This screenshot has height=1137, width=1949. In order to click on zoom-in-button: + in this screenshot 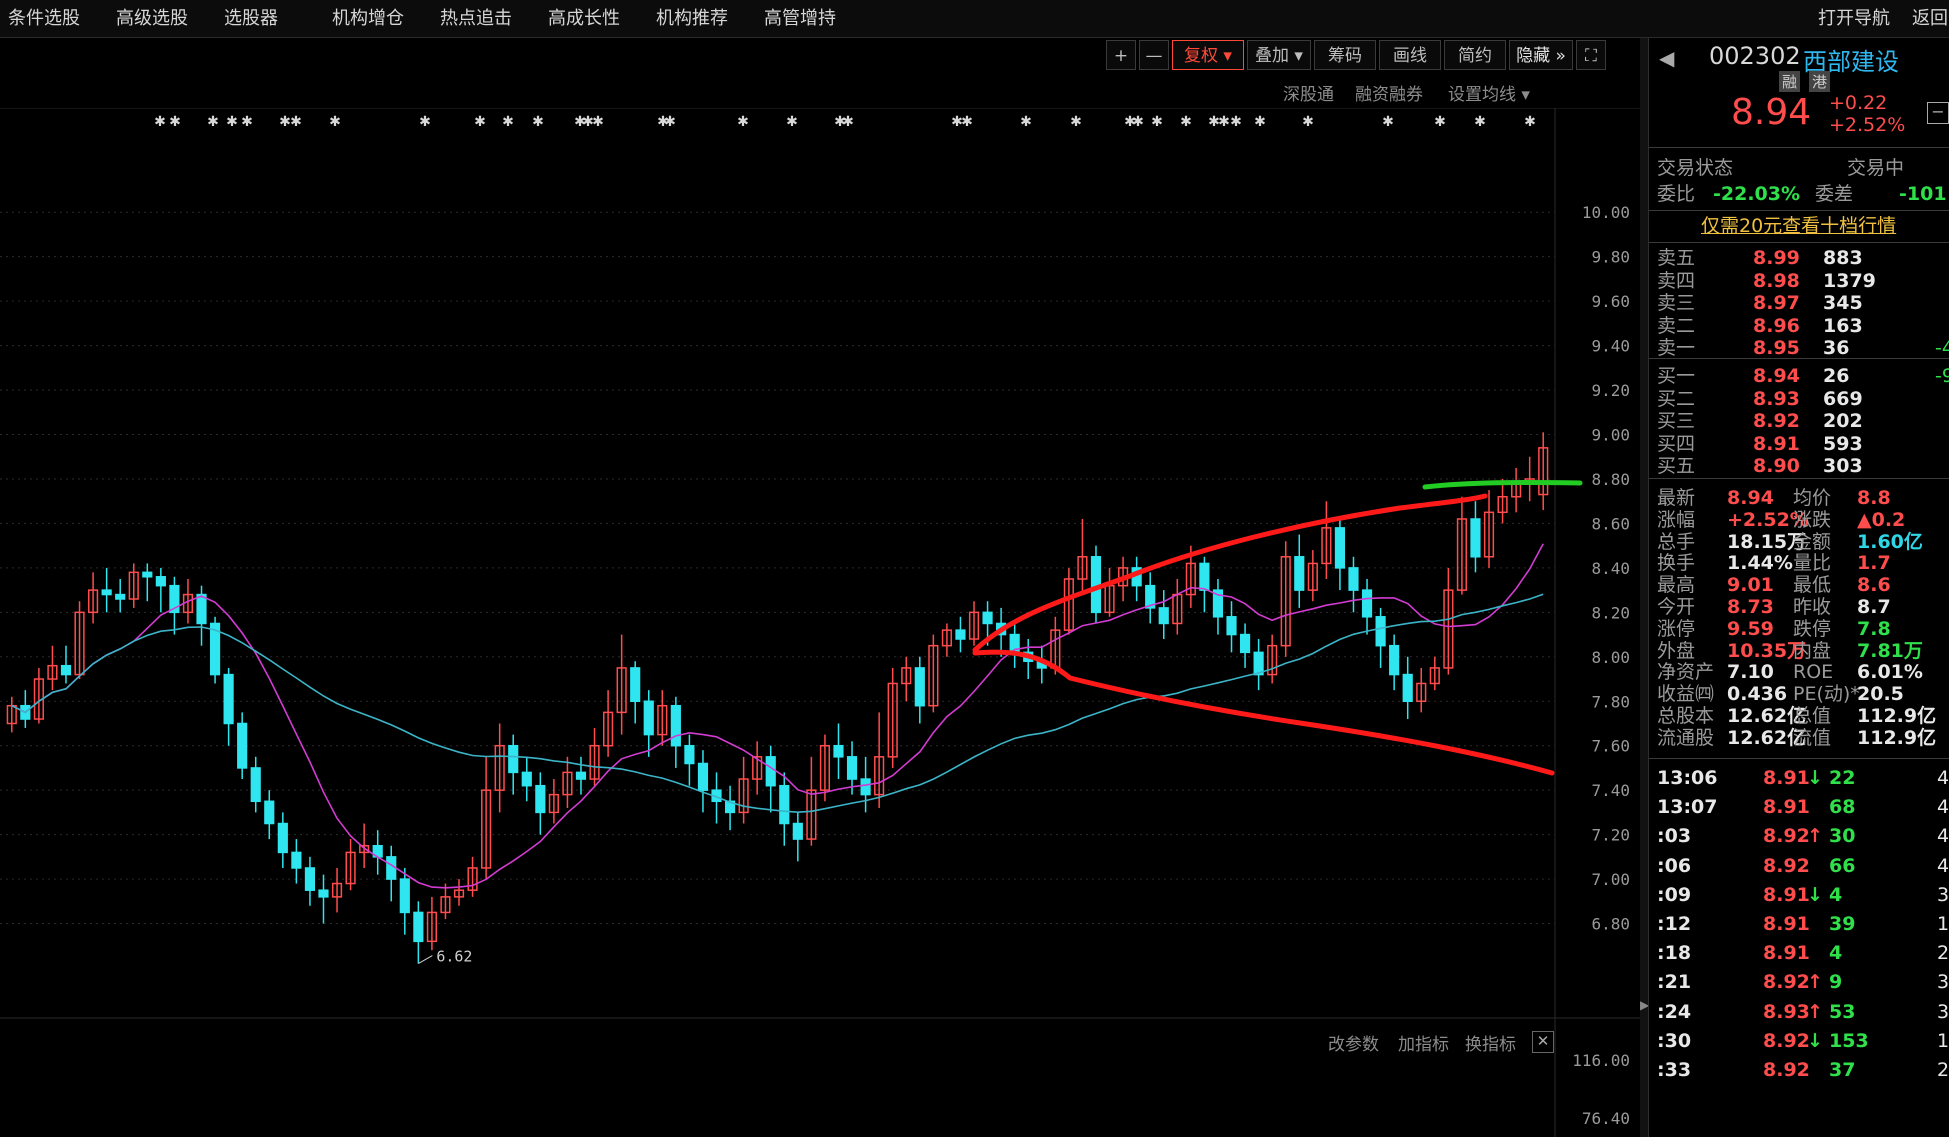, I will do `click(1121, 55)`.